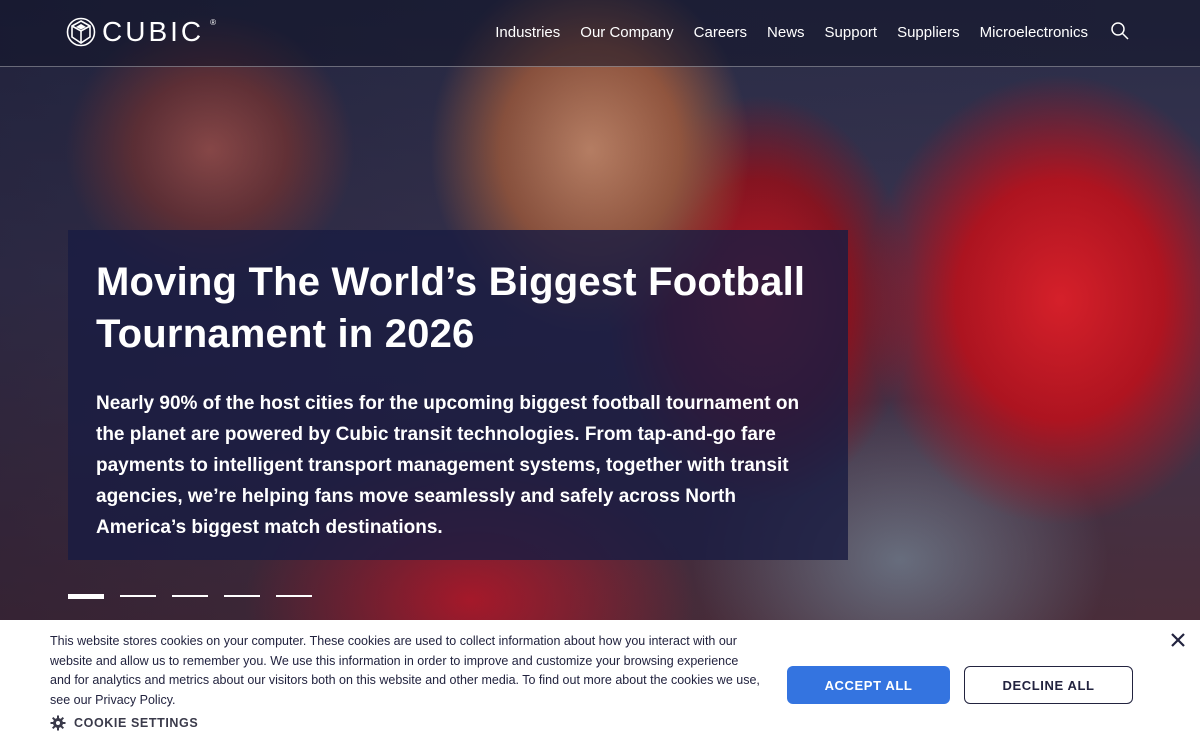  Describe the element at coordinates (1048, 685) in the screenshot. I see `decline-all-button: DECLINE ALL` at that location.